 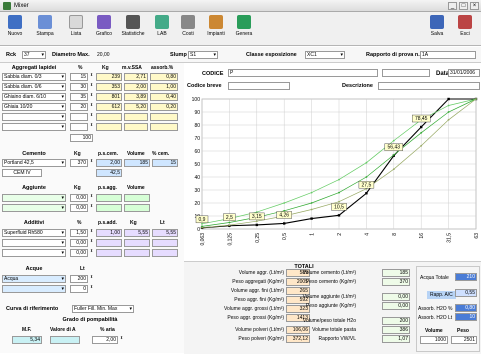 What do you see at coordinates (22, 173) in the screenshot?
I see `cemento-type: CEM IV` at bounding box center [22, 173].